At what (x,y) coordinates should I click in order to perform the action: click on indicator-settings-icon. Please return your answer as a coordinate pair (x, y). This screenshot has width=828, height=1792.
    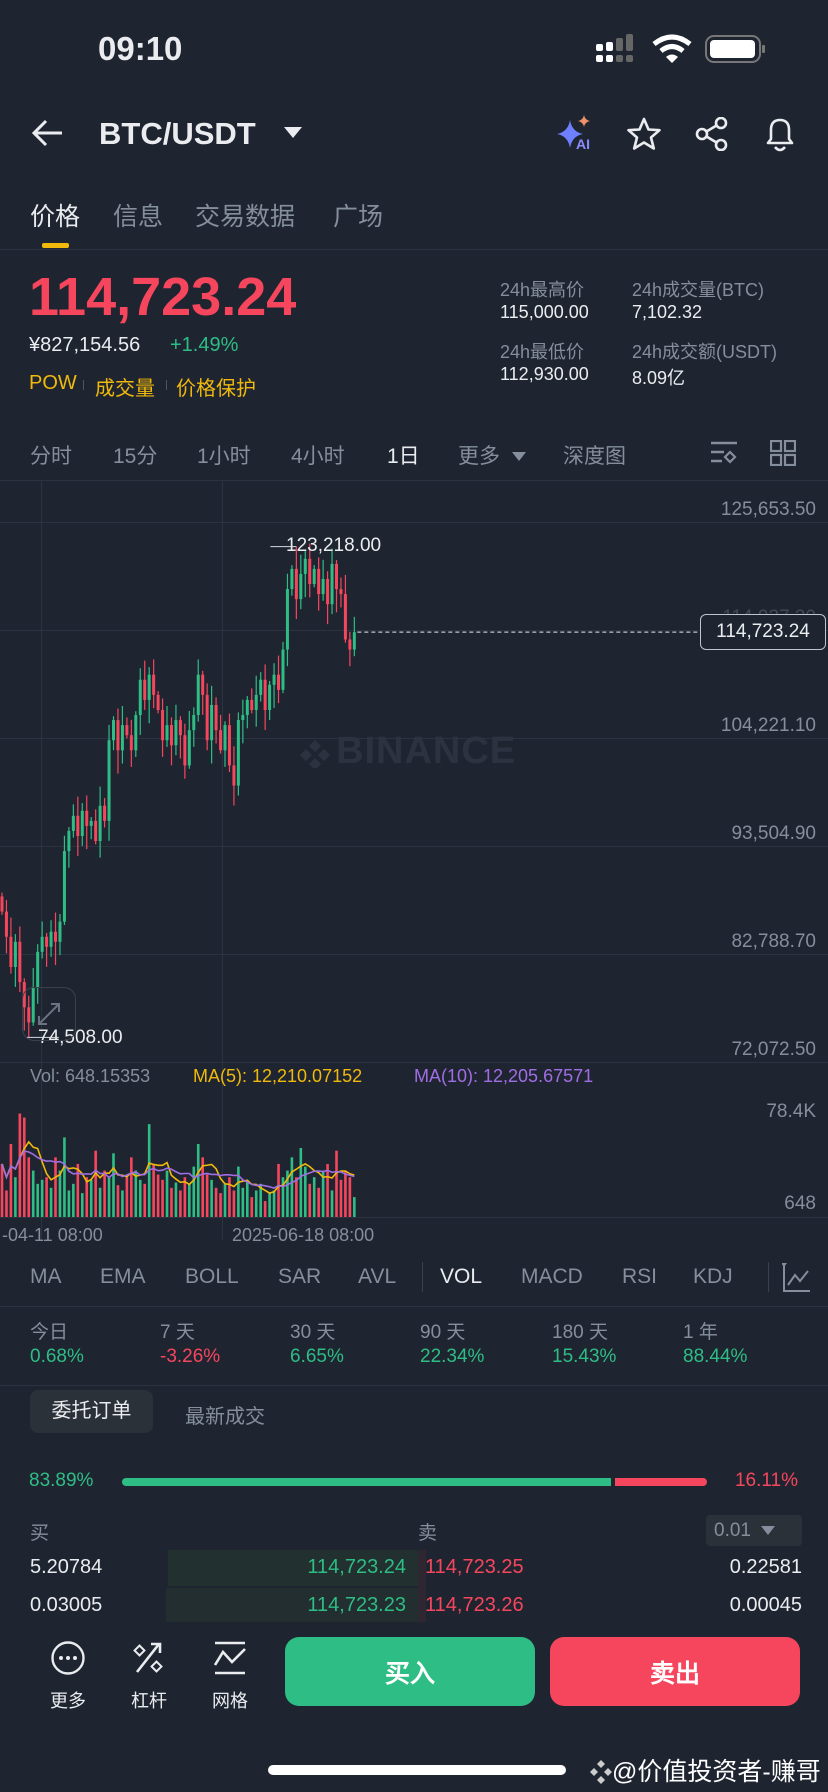
    Looking at the image, I should click on (797, 1278).